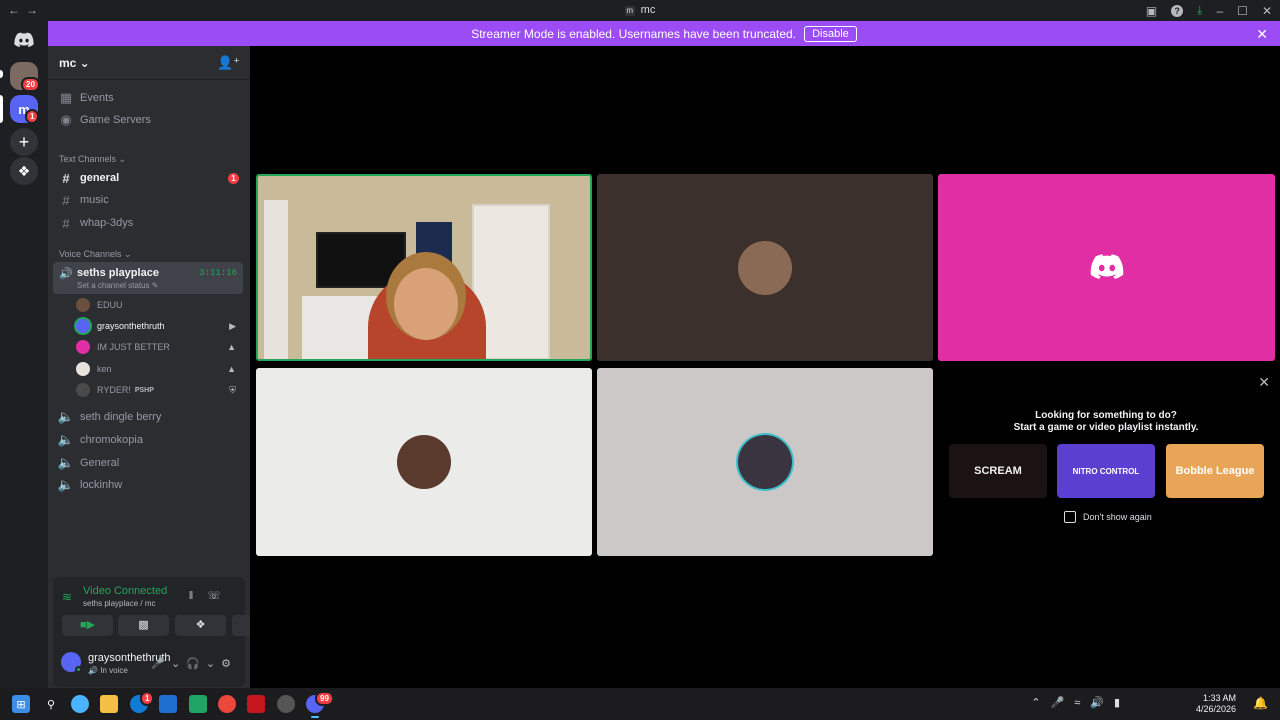 Image resolution: width=1280 pixels, height=720 pixels. What do you see at coordinates (148, 98) in the screenshot?
I see `sidebar-item-events: ▦ Events` at bounding box center [148, 98].